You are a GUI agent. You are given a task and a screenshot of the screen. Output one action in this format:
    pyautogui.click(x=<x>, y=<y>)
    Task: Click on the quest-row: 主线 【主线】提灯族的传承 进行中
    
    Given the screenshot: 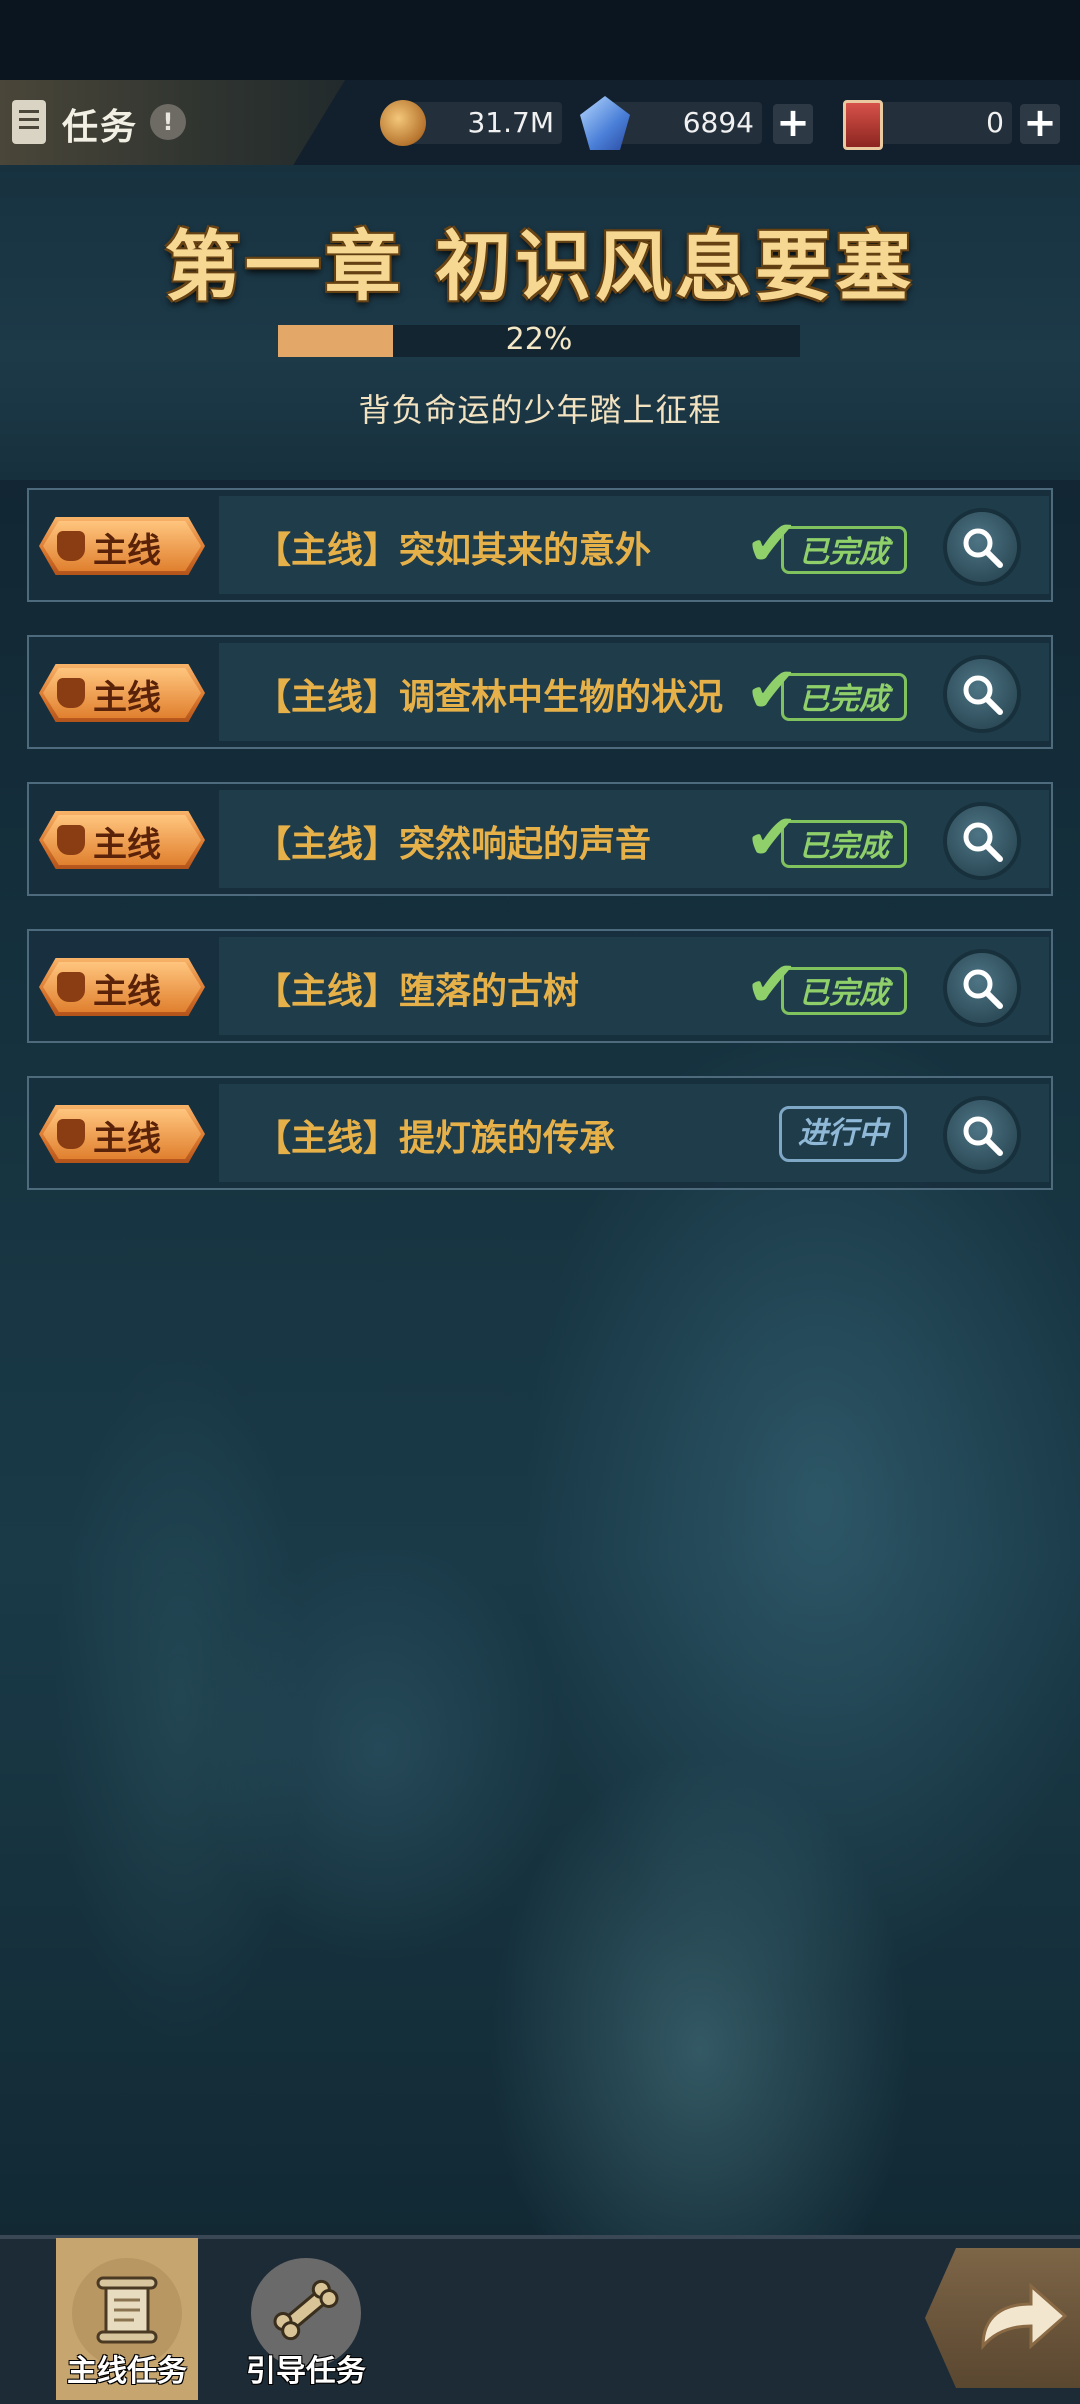 What is the action you would take?
    pyautogui.click(x=540, y=1133)
    